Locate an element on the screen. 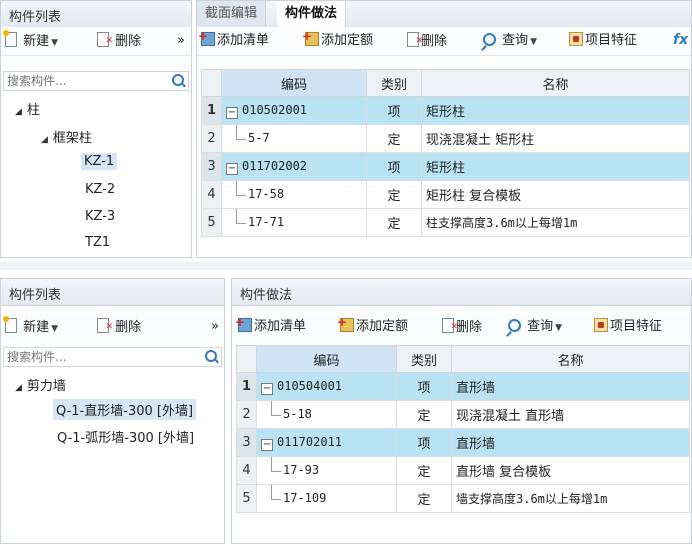  add-quota-icon is located at coordinates (345, 322).